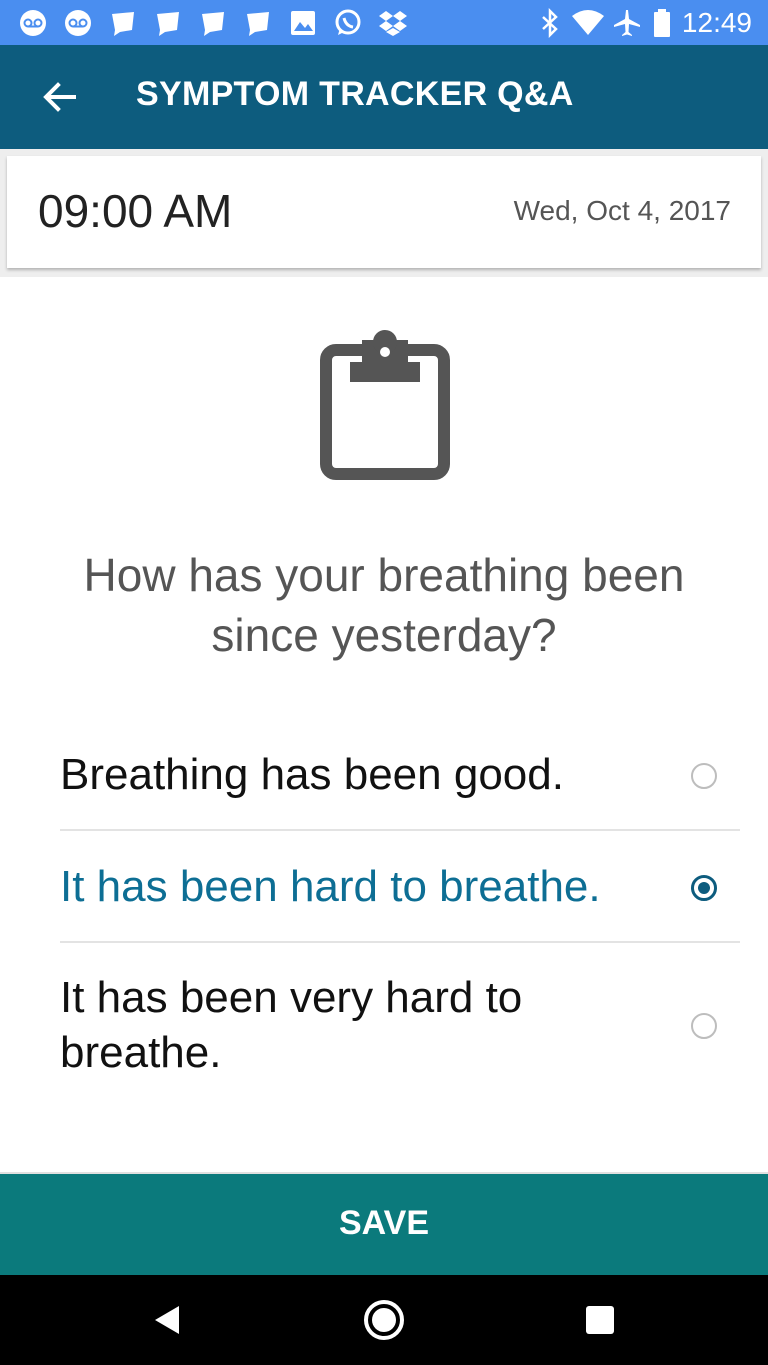 Image resolution: width=768 pixels, height=1365 pixels. What do you see at coordinates (393, 23) in the screenshot?
I see `dropbox-icon` at bounding box center [393, 23].